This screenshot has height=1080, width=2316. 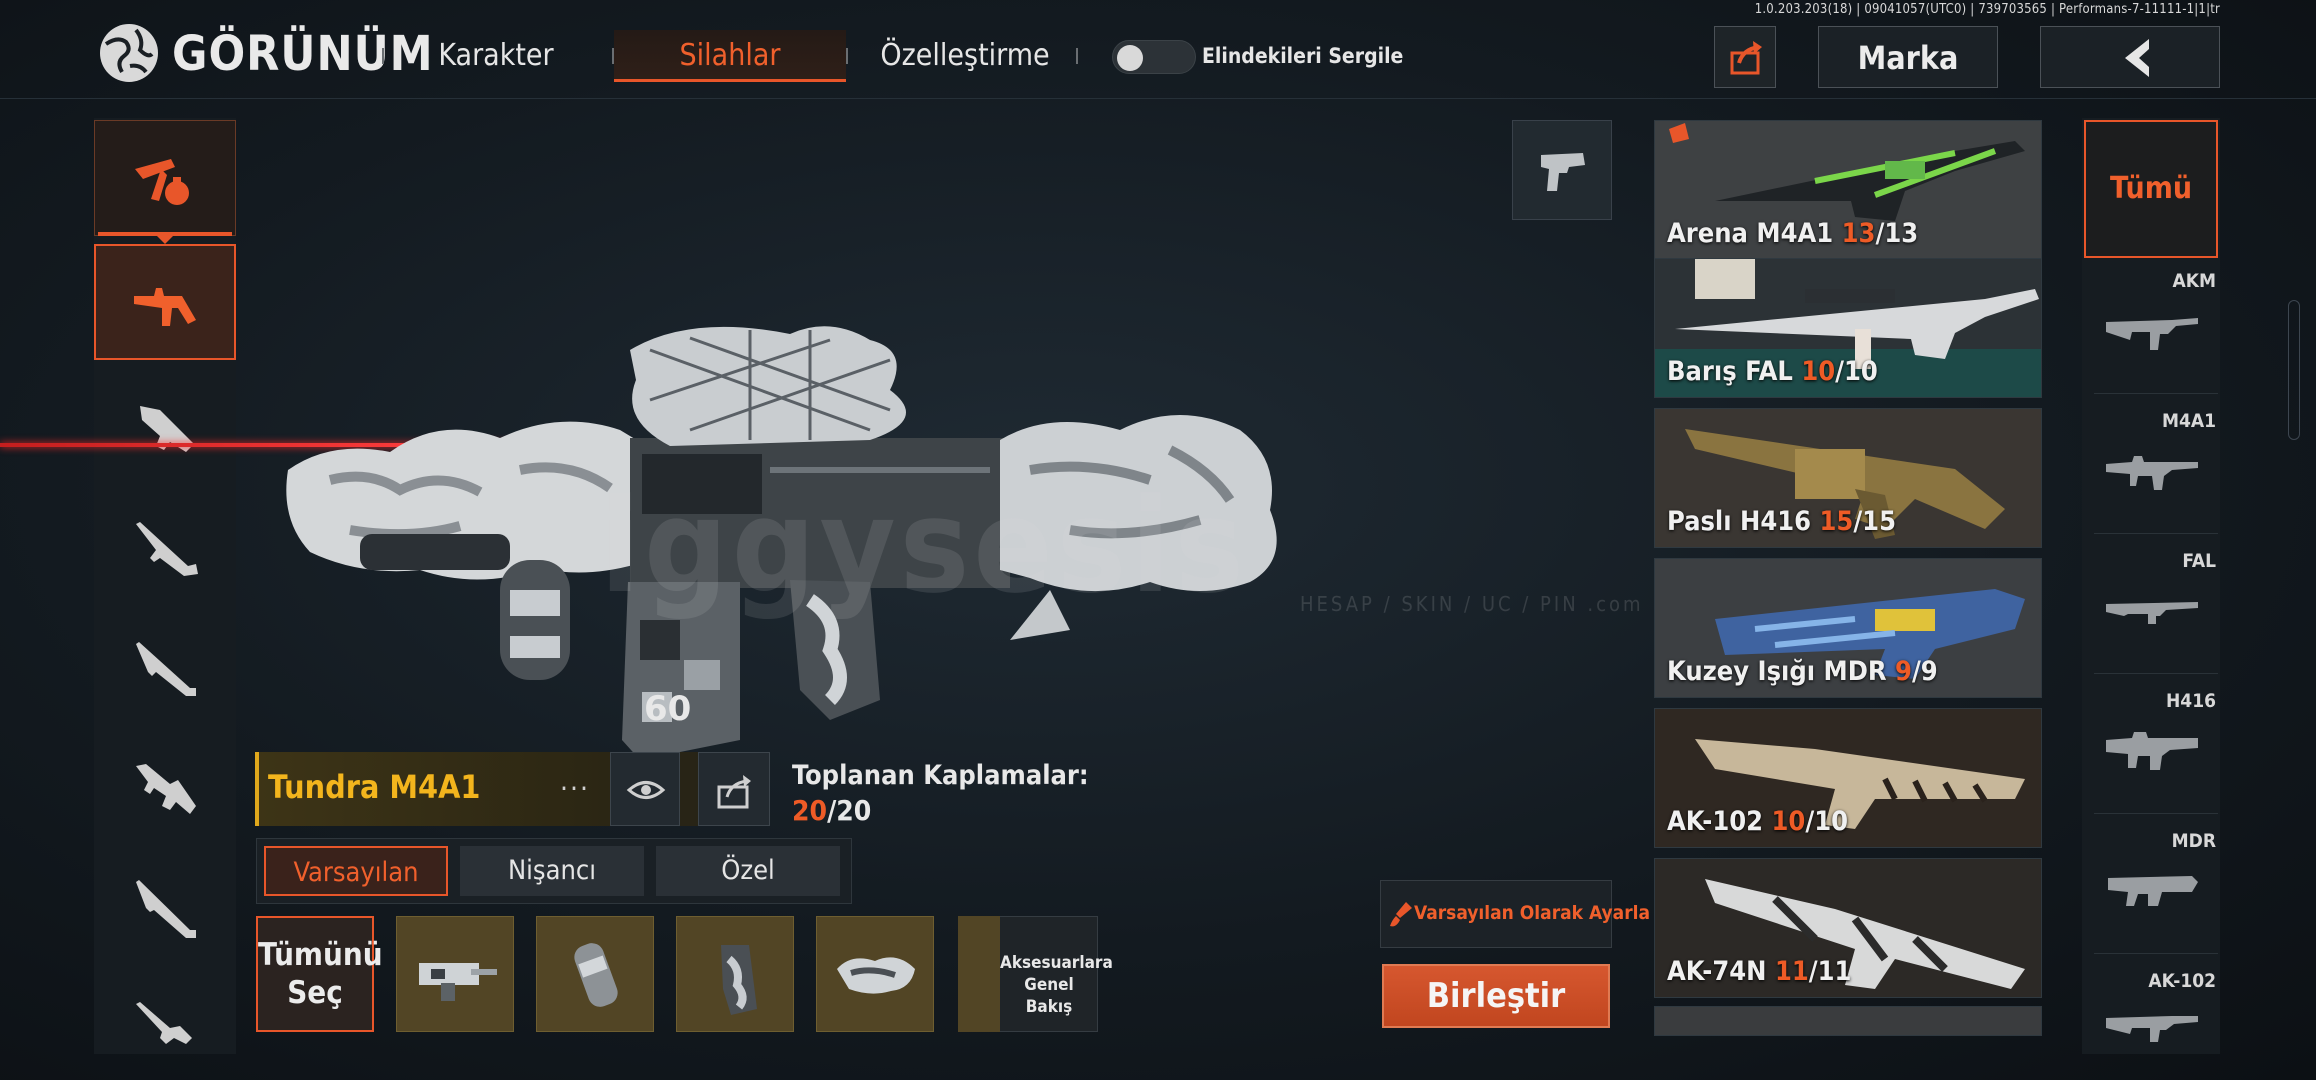 I want to click on tab-ozel: Özel, so click(x=748, y=871).